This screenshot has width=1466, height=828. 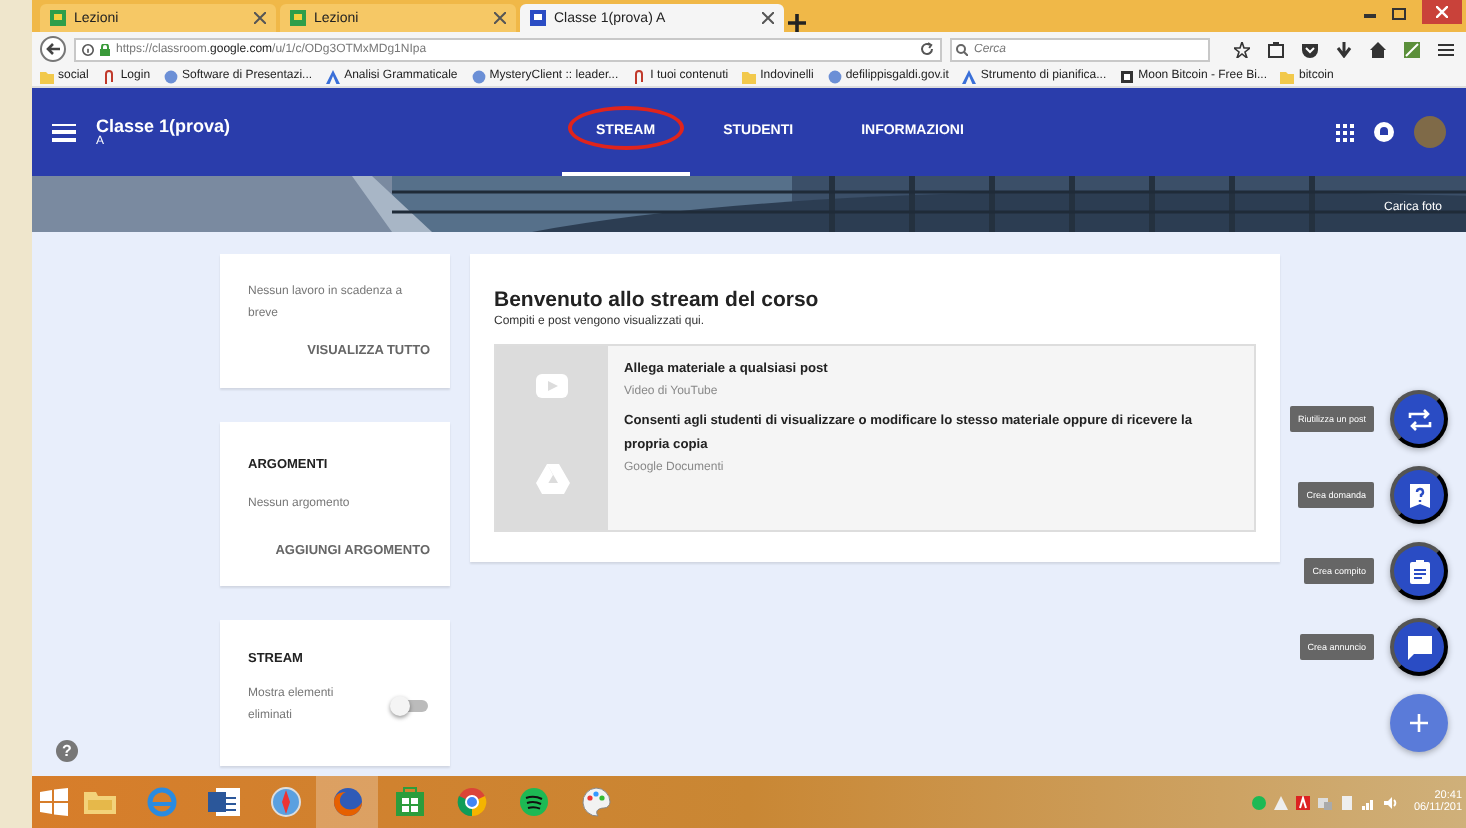 I want to click on music-circle-icon, so click(x=533, y=802).